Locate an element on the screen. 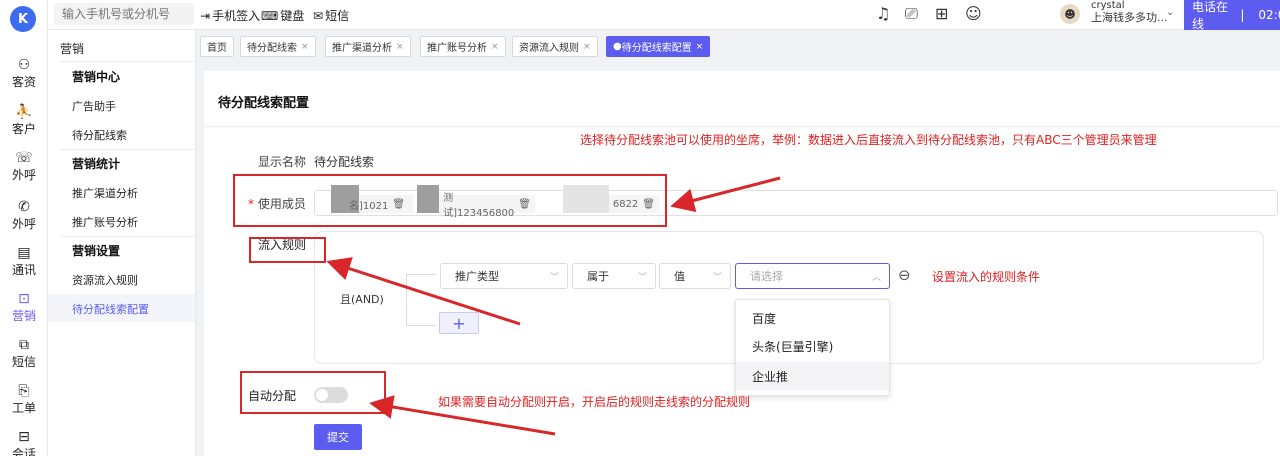 This screenshot has height=456, width=1280. sidebar-item-inflow-rules: 资源流入规则 is located at coordinates (105, 280).